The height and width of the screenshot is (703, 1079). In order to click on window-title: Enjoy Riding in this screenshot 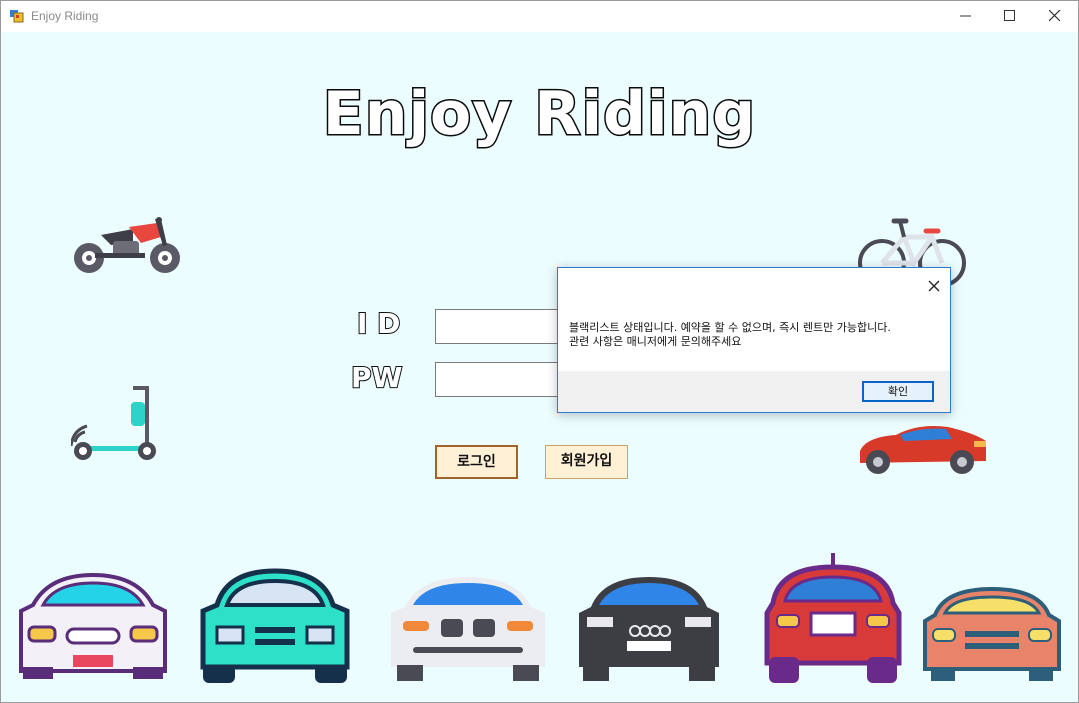, I will do `click(65, 16)`.